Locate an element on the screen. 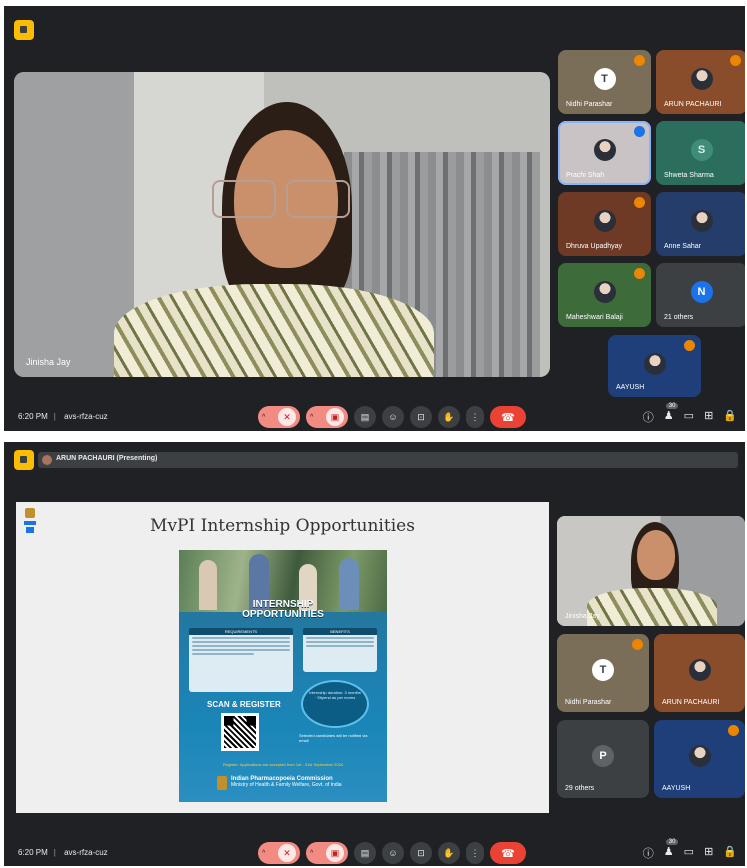  participant-tile: S Shweta Sharma is located at coordinates (700, 153).